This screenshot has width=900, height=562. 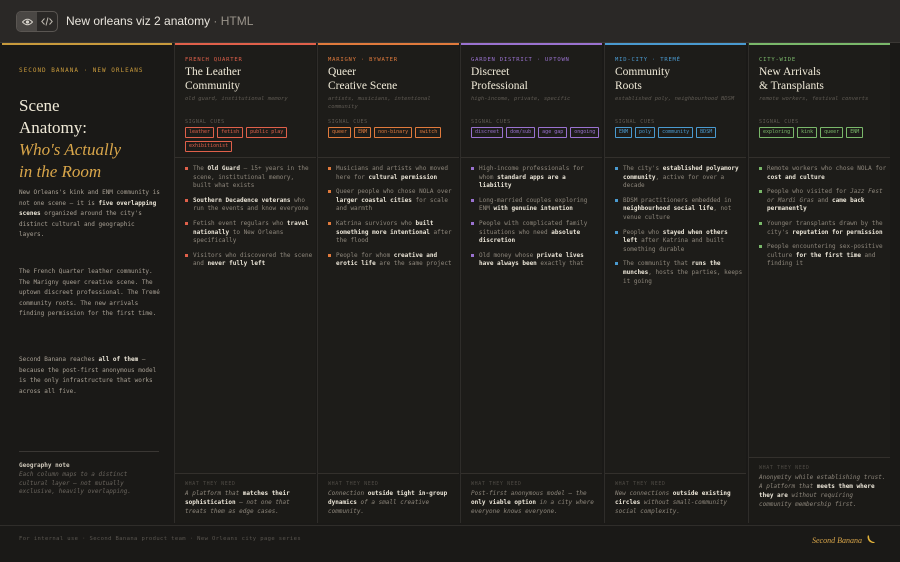 I want to click on column-title-line-1: Queer, so click(x=342, y=72).